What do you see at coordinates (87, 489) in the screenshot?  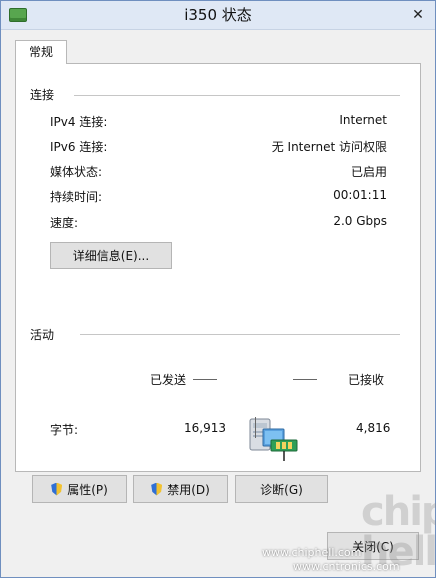 I see `properties-button-label: 属性(P)` at bounding box center [87, 489].